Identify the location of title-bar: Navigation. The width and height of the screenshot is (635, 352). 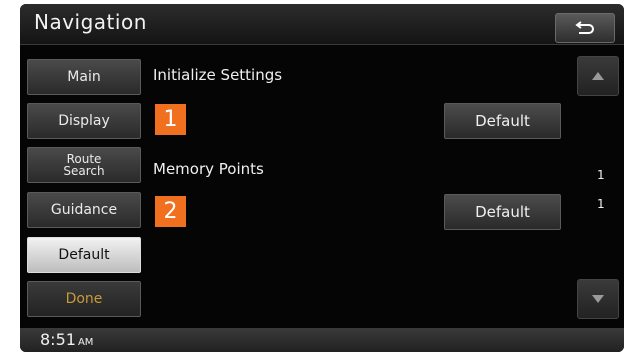
(322, 24).